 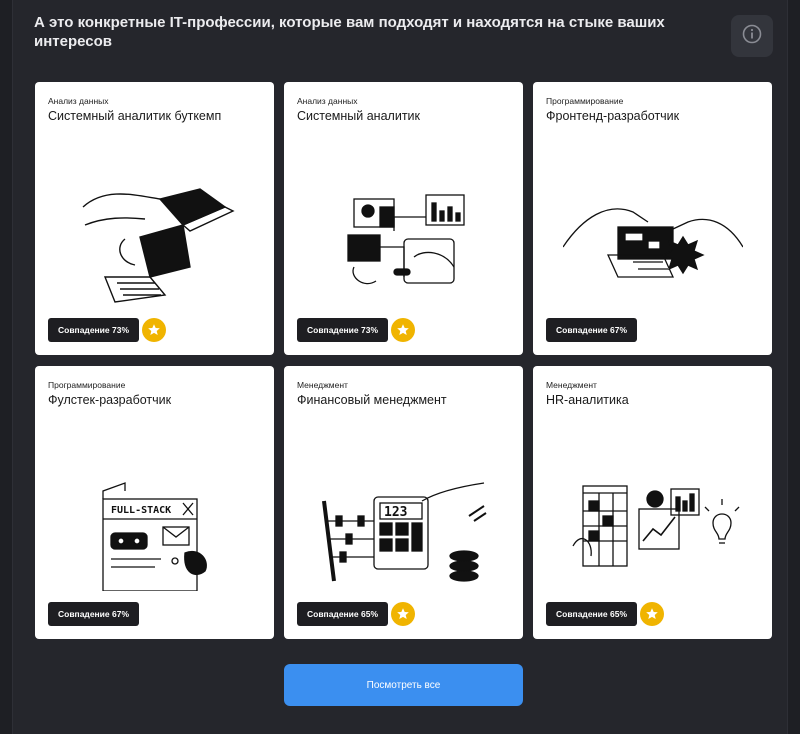 What do you see at coordinates (587, 400) in the screenshot?
I see `card-title: HR-аналитика` at bounding box center [587, 400].